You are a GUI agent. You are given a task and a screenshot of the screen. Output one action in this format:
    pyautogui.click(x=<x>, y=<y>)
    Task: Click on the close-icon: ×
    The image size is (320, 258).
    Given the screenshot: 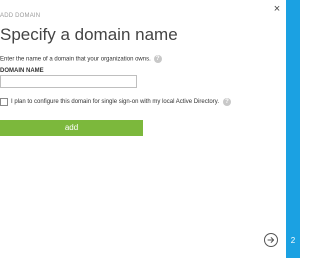 What is the action you would take?
    pyautogui.click(x=277, y=9)
    